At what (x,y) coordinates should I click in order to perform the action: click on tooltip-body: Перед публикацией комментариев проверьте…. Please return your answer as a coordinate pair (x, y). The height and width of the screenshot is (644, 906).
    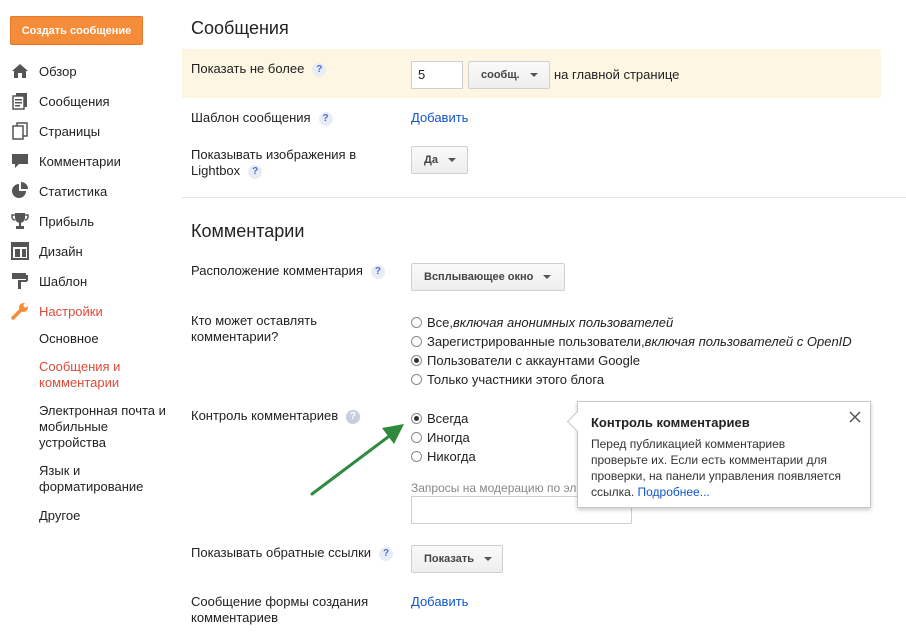
    Looking at the image, I should click on (716, 468).